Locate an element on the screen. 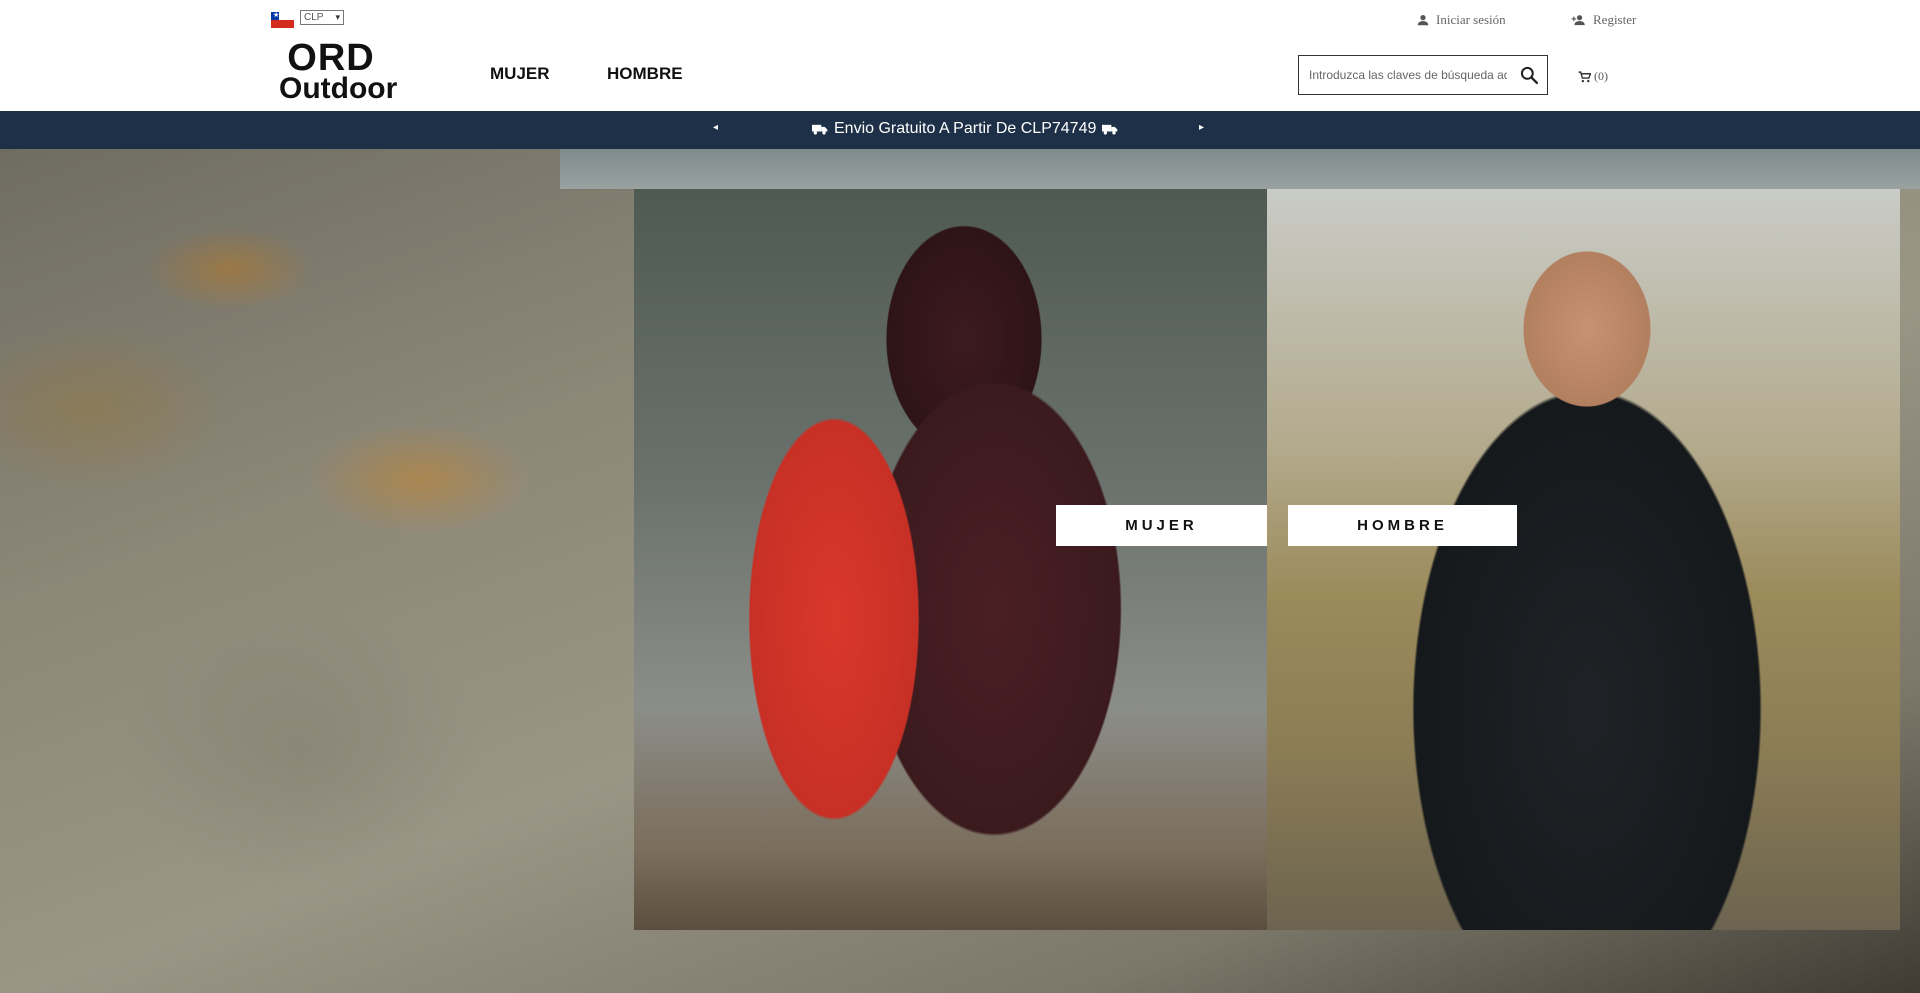 The height and width of the screenshot is (993, 1920). add-user-icon is located at coordinates (1578, 20).